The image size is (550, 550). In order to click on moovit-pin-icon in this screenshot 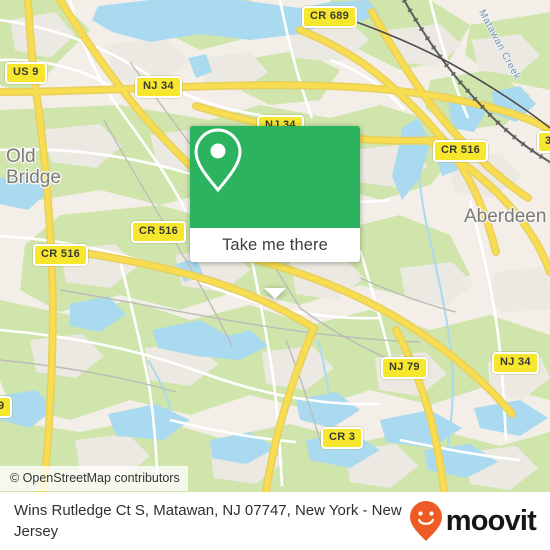, I will do `click(425, 521)`.